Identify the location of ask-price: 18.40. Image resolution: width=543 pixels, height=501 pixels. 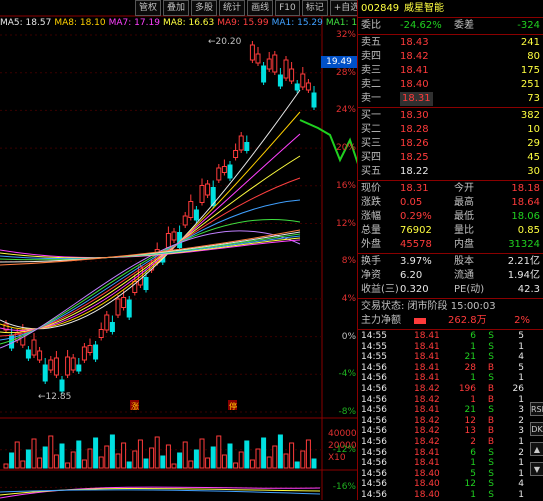
(414, 84).